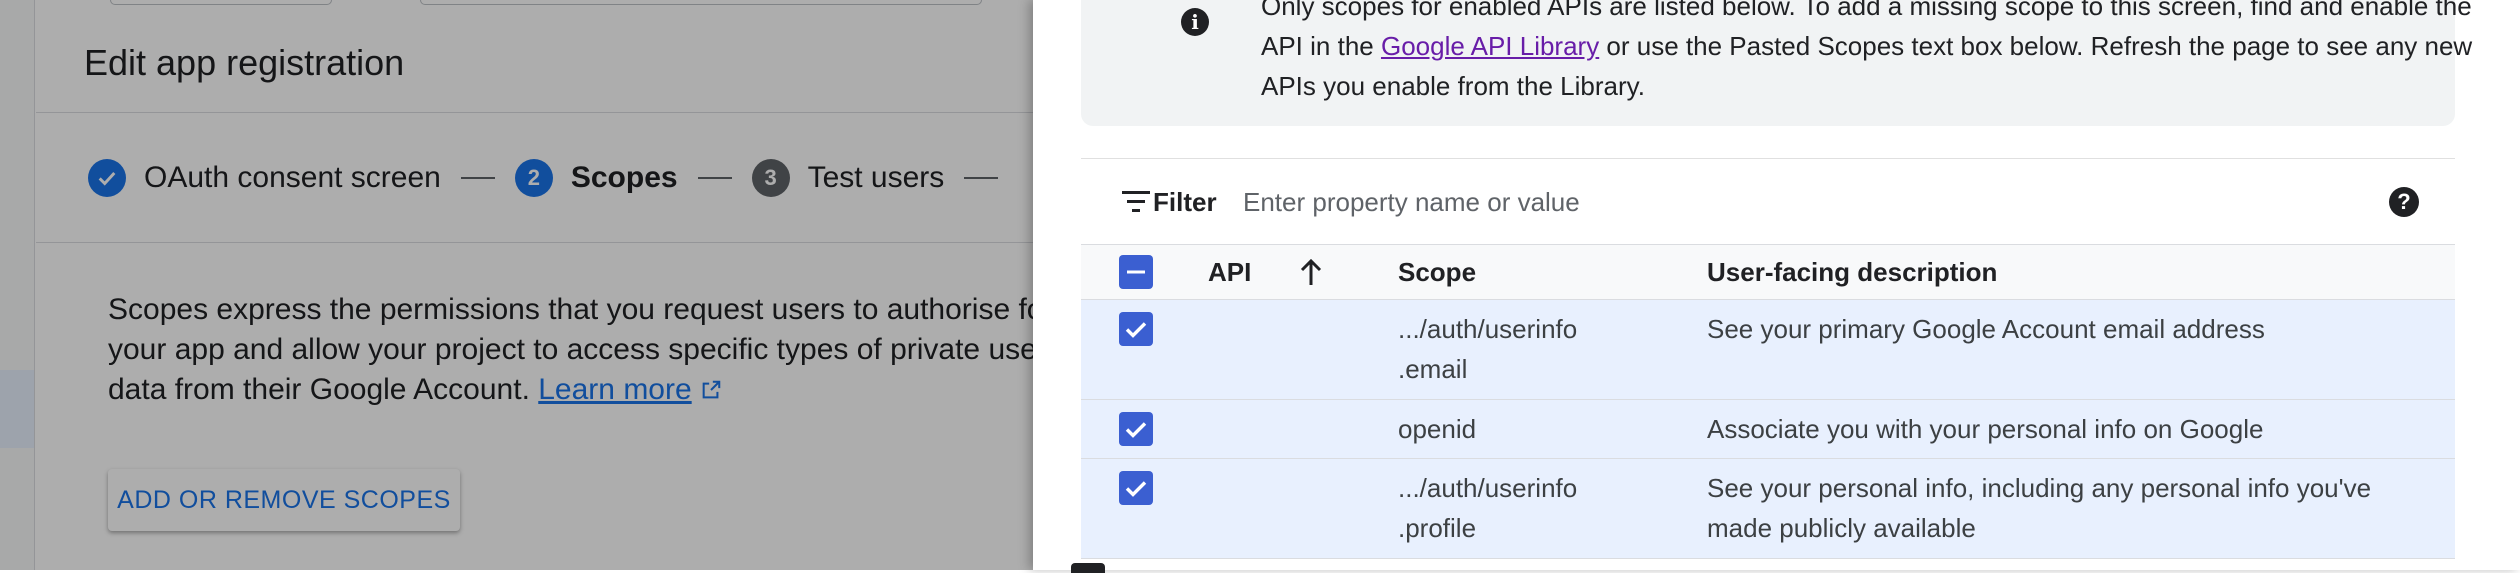 The height and width of the screenshot is (573, 2520). I want to click on sort-ascending-icon, so click(1311, 272).